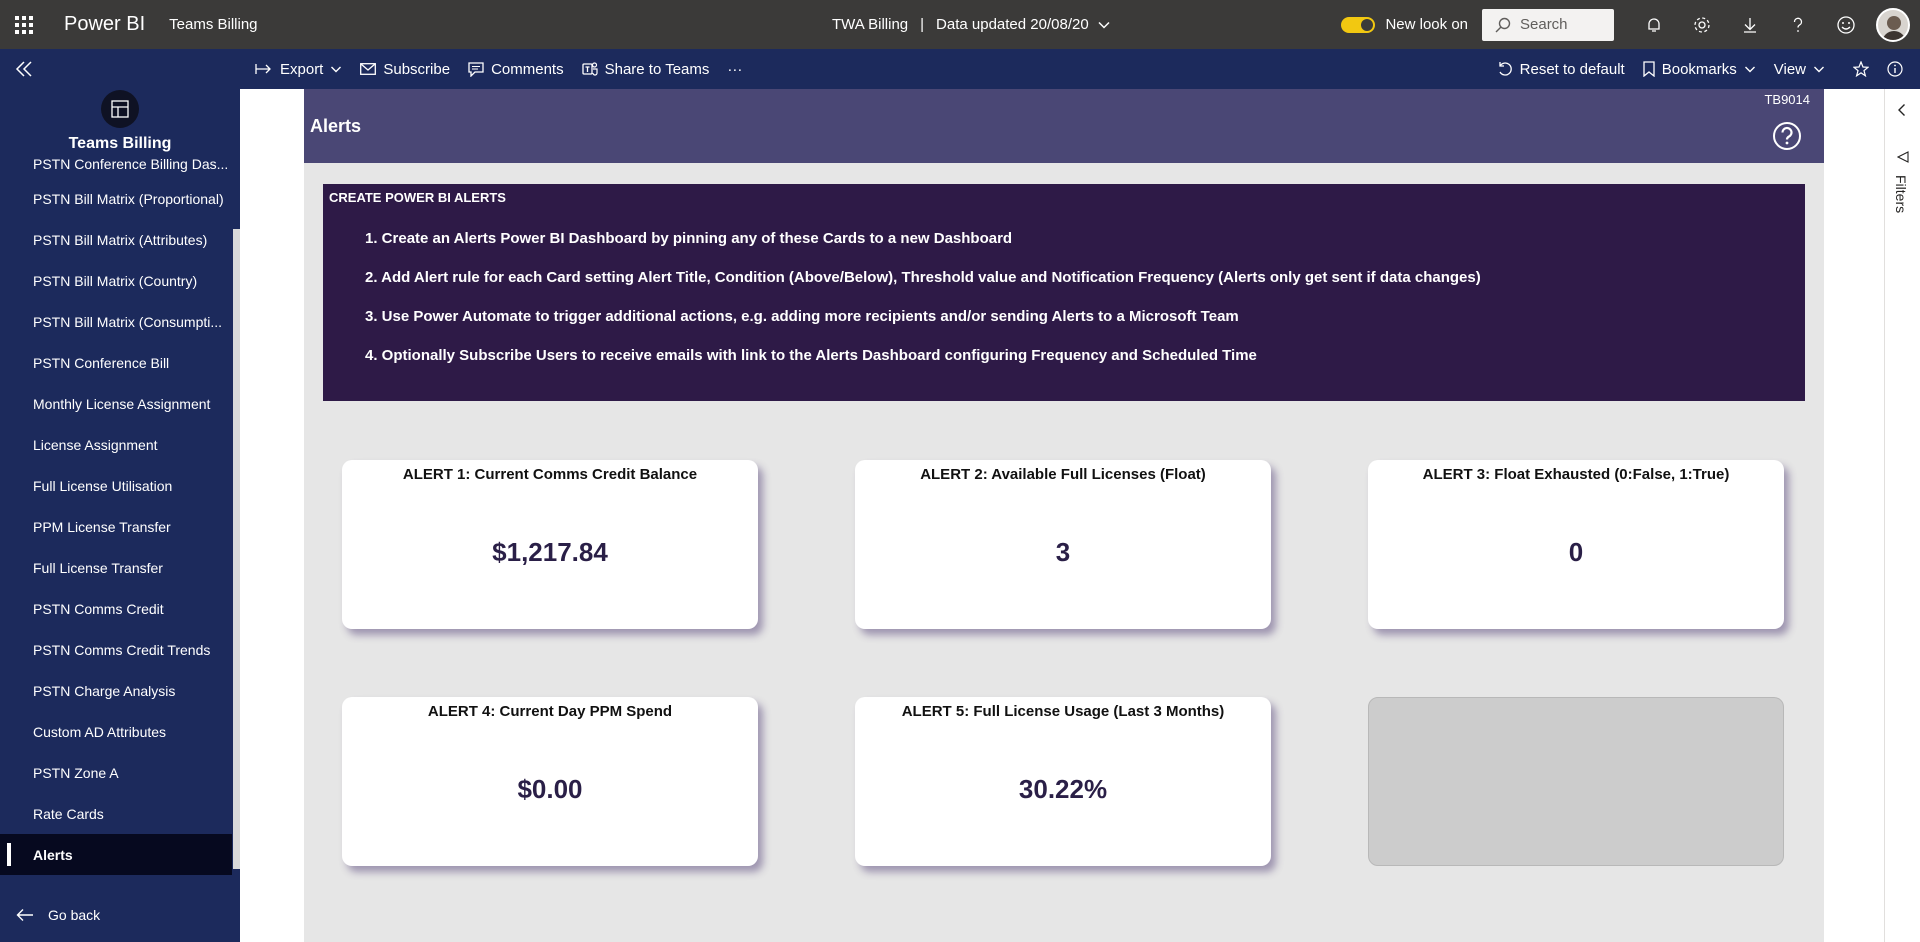  What do you see at coordinates (128, 198) in the screenshot?
I see `sidebar-item-label: PSTN Bill Matrix (Proportional)` at bounding box center [128, 198].